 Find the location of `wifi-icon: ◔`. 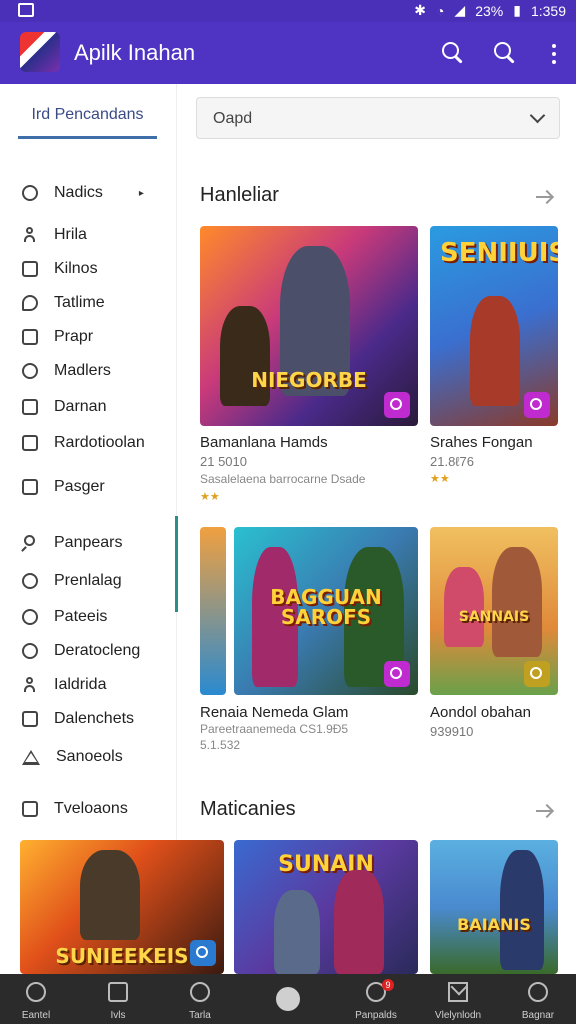

wifi-icon: ◔ is located at coordinates (440, 10).